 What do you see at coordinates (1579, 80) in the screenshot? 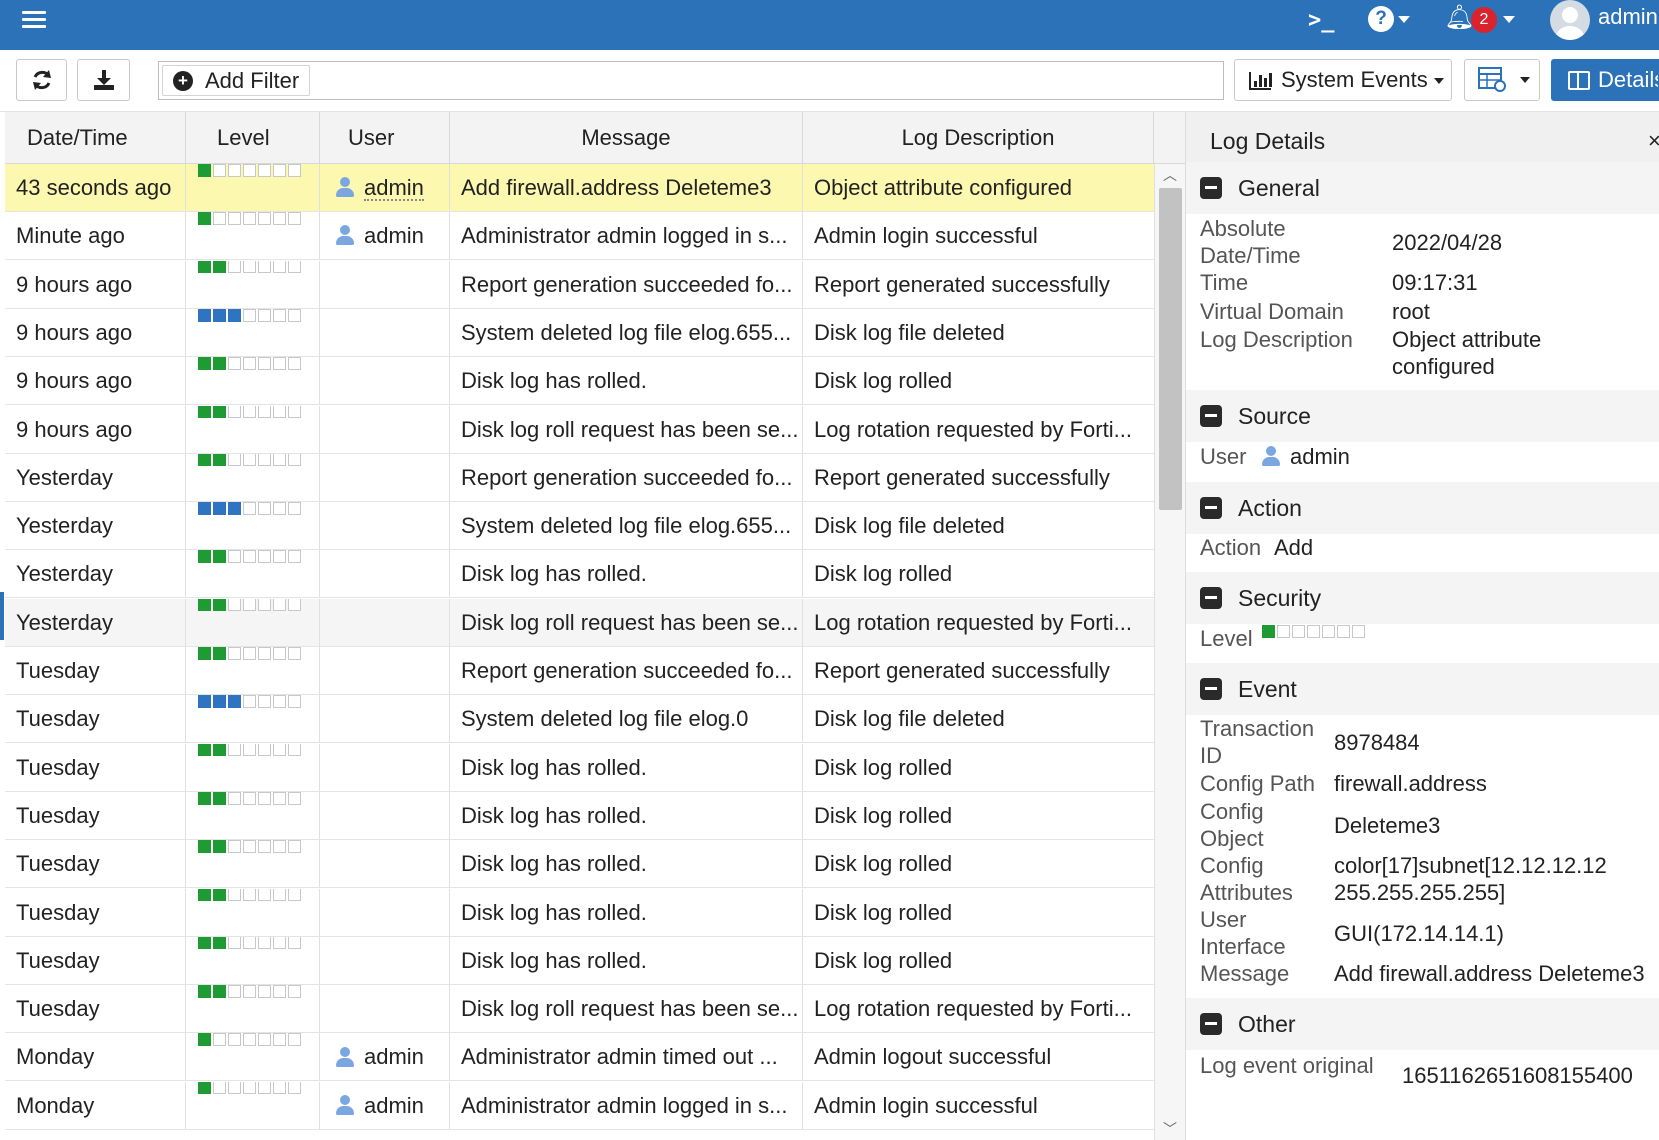
I see `panel-icon` at bounding box center [1579, 80].